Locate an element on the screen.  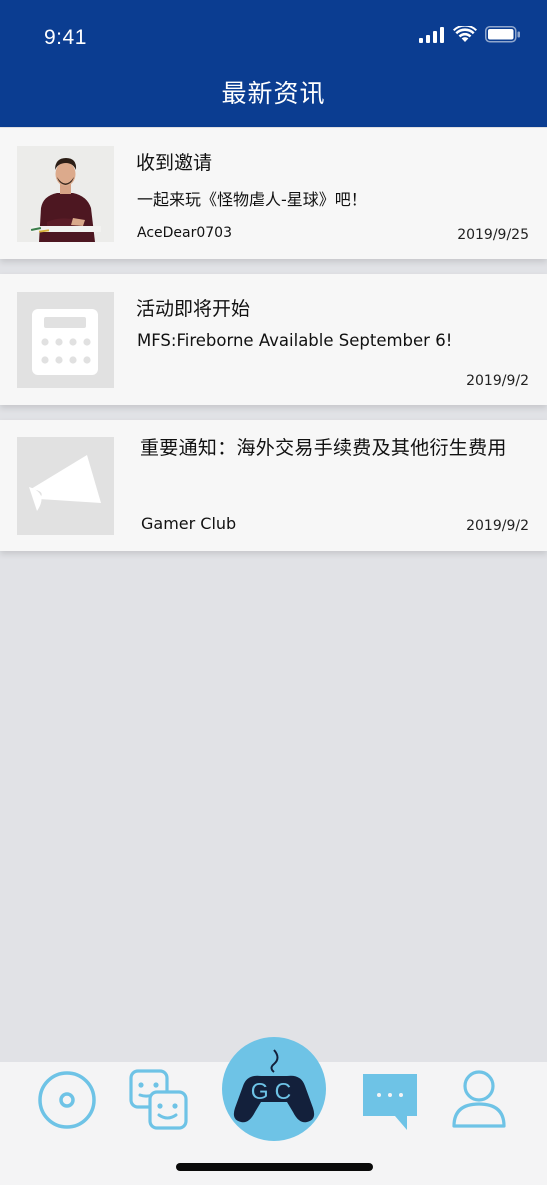
tab-profile is located at coordinates (479, 1101).